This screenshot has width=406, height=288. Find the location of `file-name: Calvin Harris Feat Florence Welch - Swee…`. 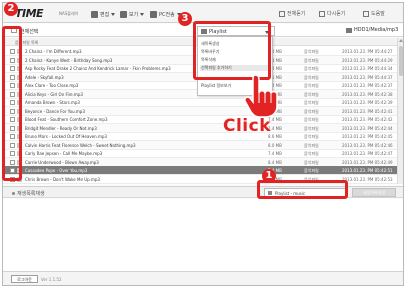

file-name: Calvin Harris Feat Florence Welch - Swee… is located at coordinates (80, 145).